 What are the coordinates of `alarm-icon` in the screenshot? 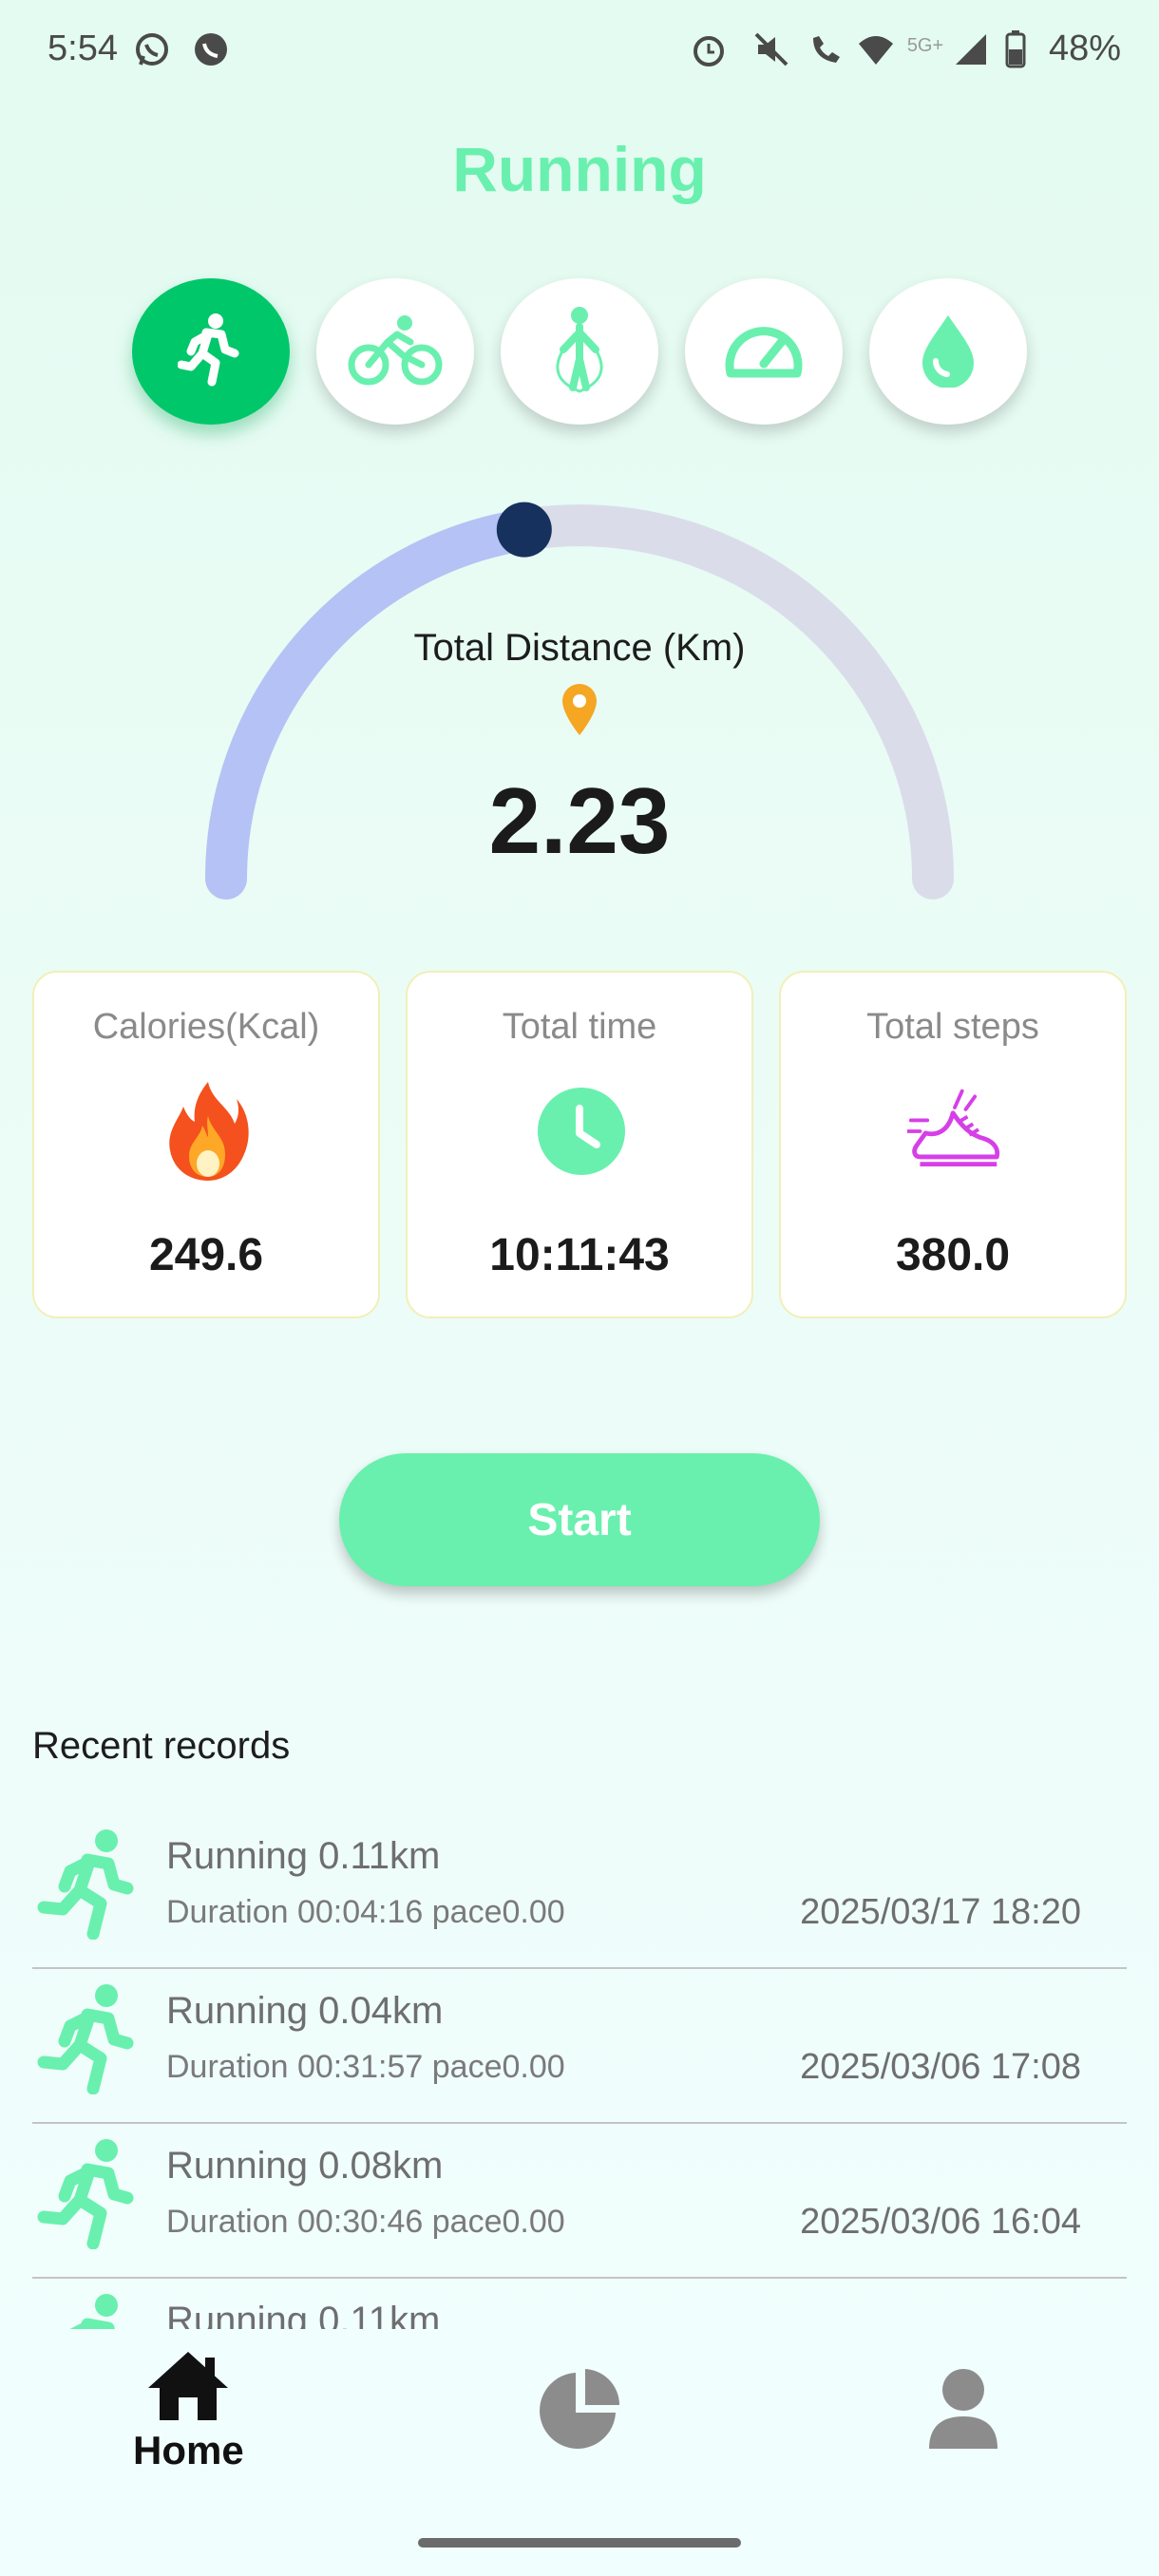 It's located at (709, 49).